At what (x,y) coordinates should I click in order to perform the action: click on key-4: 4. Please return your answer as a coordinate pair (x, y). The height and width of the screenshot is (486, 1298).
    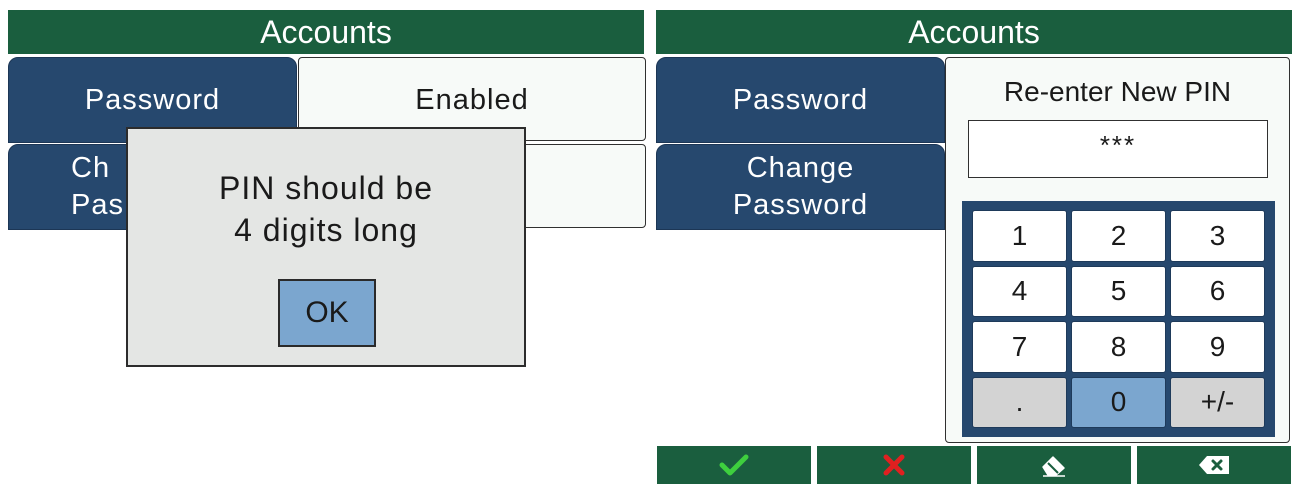
    Looking at the image, I should click on (1019, 291).